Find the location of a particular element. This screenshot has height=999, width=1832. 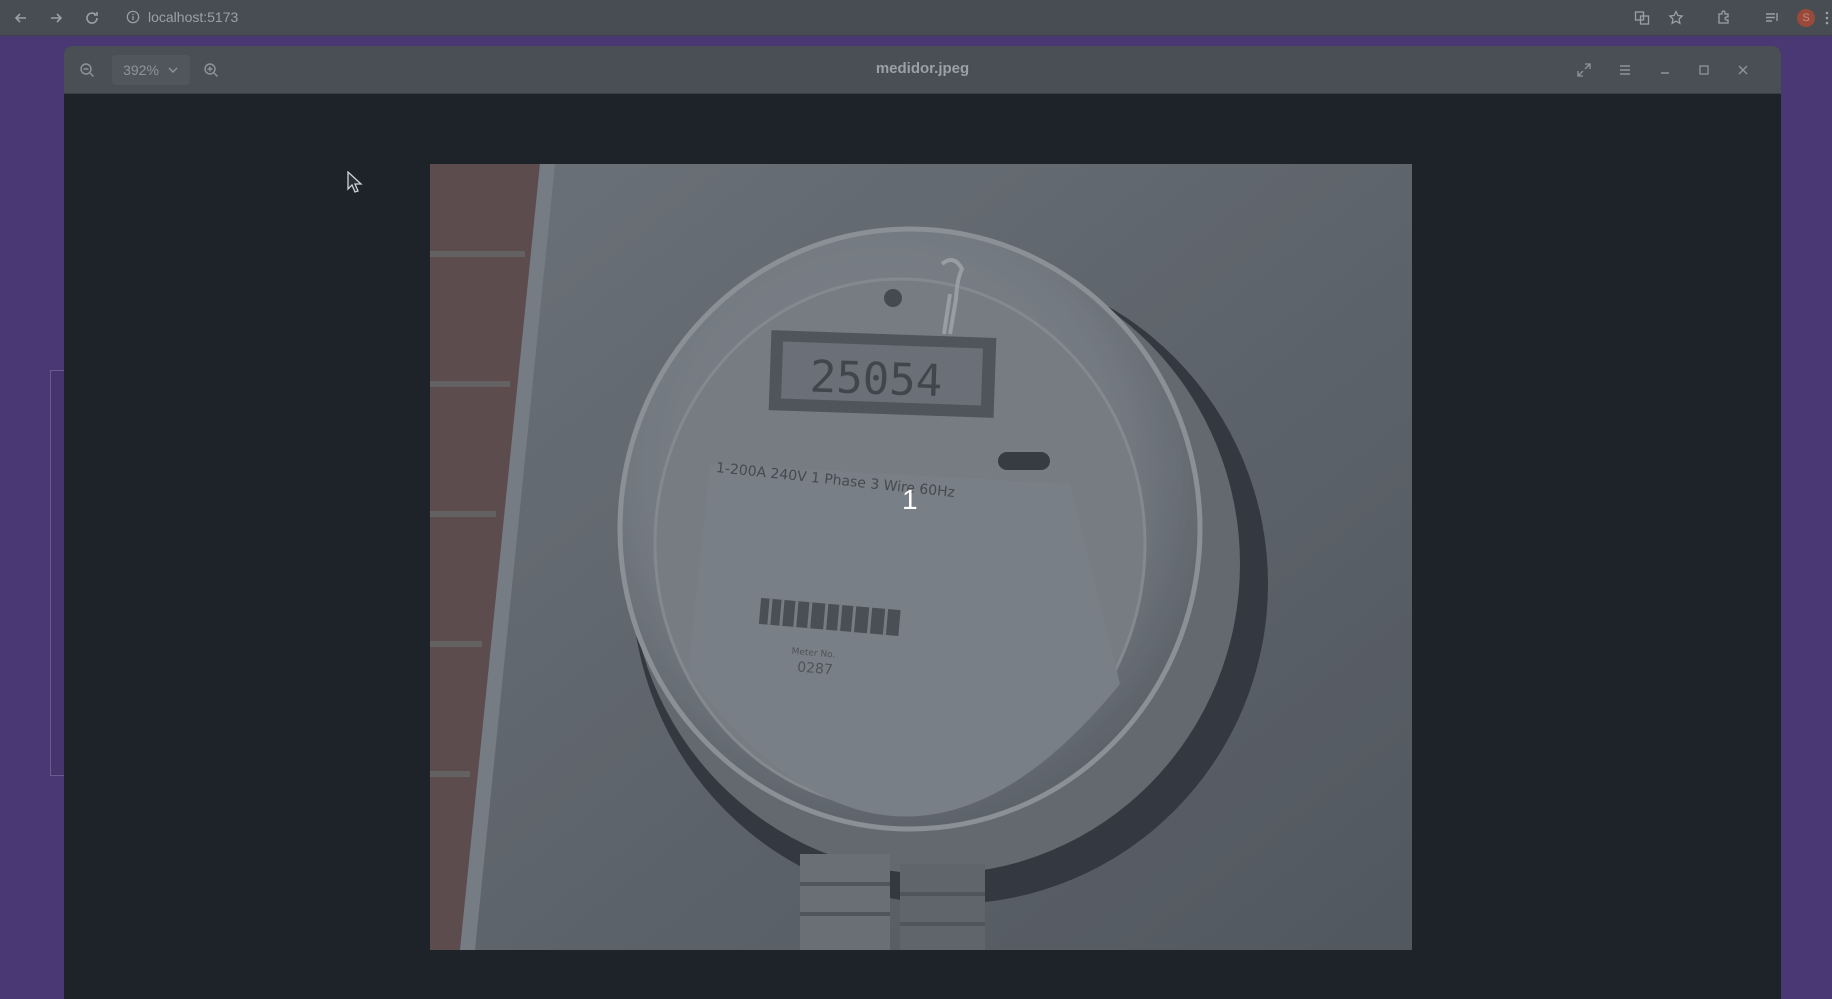

url-text: localhost:5173 is located at coordinates (193, 17).